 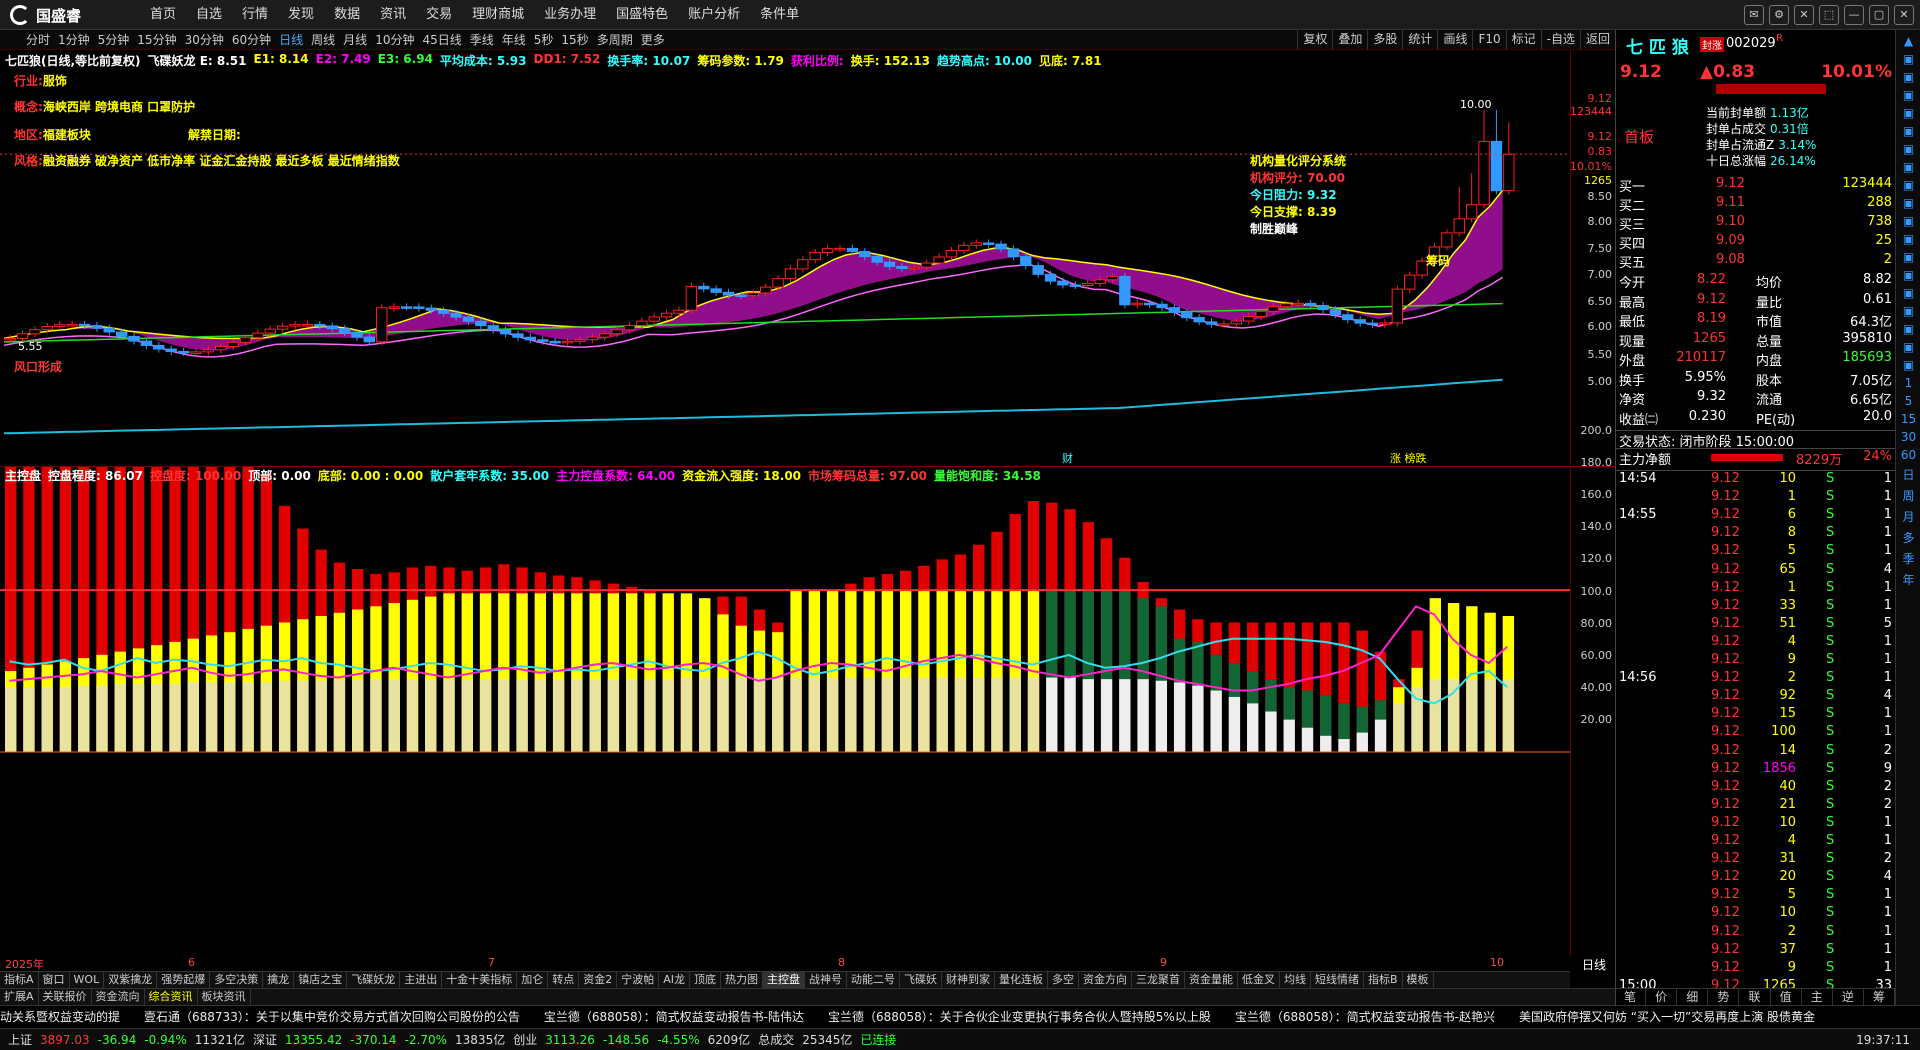 What do you see at coordinates (705, 980) in the screenshot?
I see `indicator-tab-16: 顶底` at bounding box center [705, 980].